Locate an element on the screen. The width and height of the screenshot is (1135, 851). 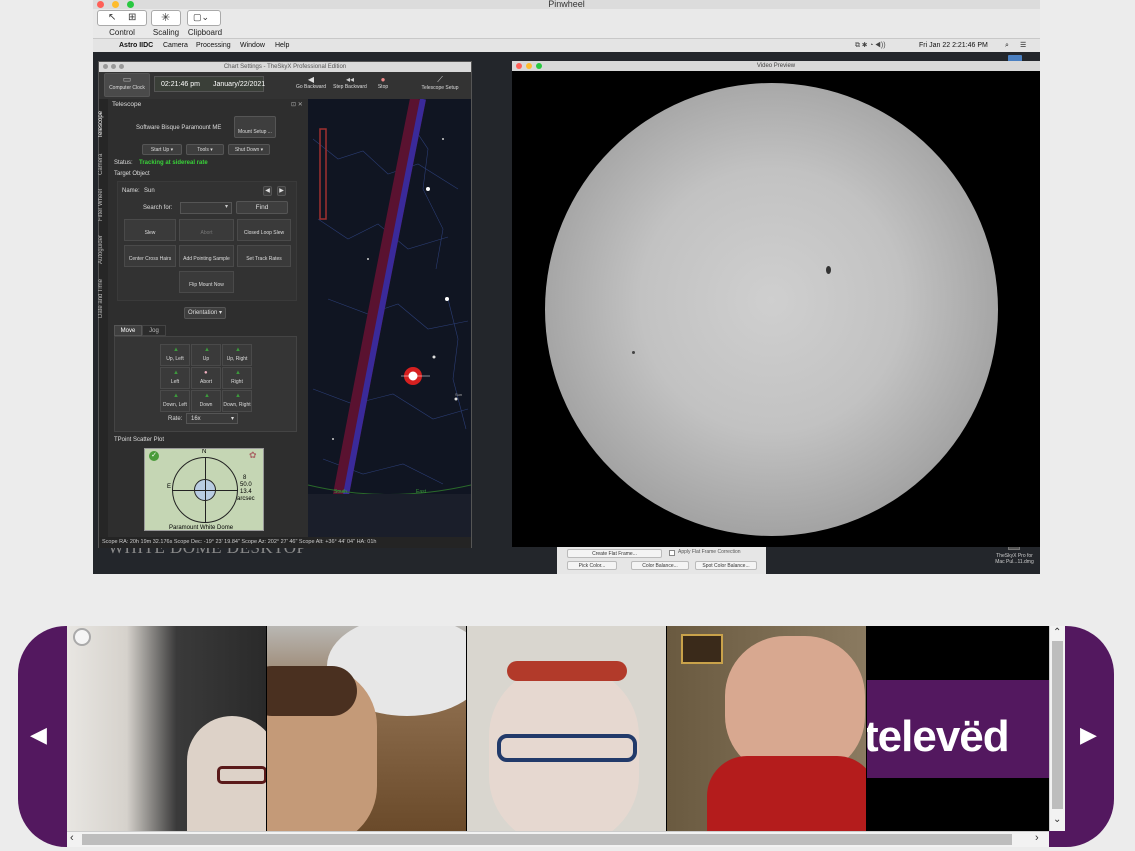
closed-loop-slew-button: Closed Loop Slew is located at coordinates (264, 230).